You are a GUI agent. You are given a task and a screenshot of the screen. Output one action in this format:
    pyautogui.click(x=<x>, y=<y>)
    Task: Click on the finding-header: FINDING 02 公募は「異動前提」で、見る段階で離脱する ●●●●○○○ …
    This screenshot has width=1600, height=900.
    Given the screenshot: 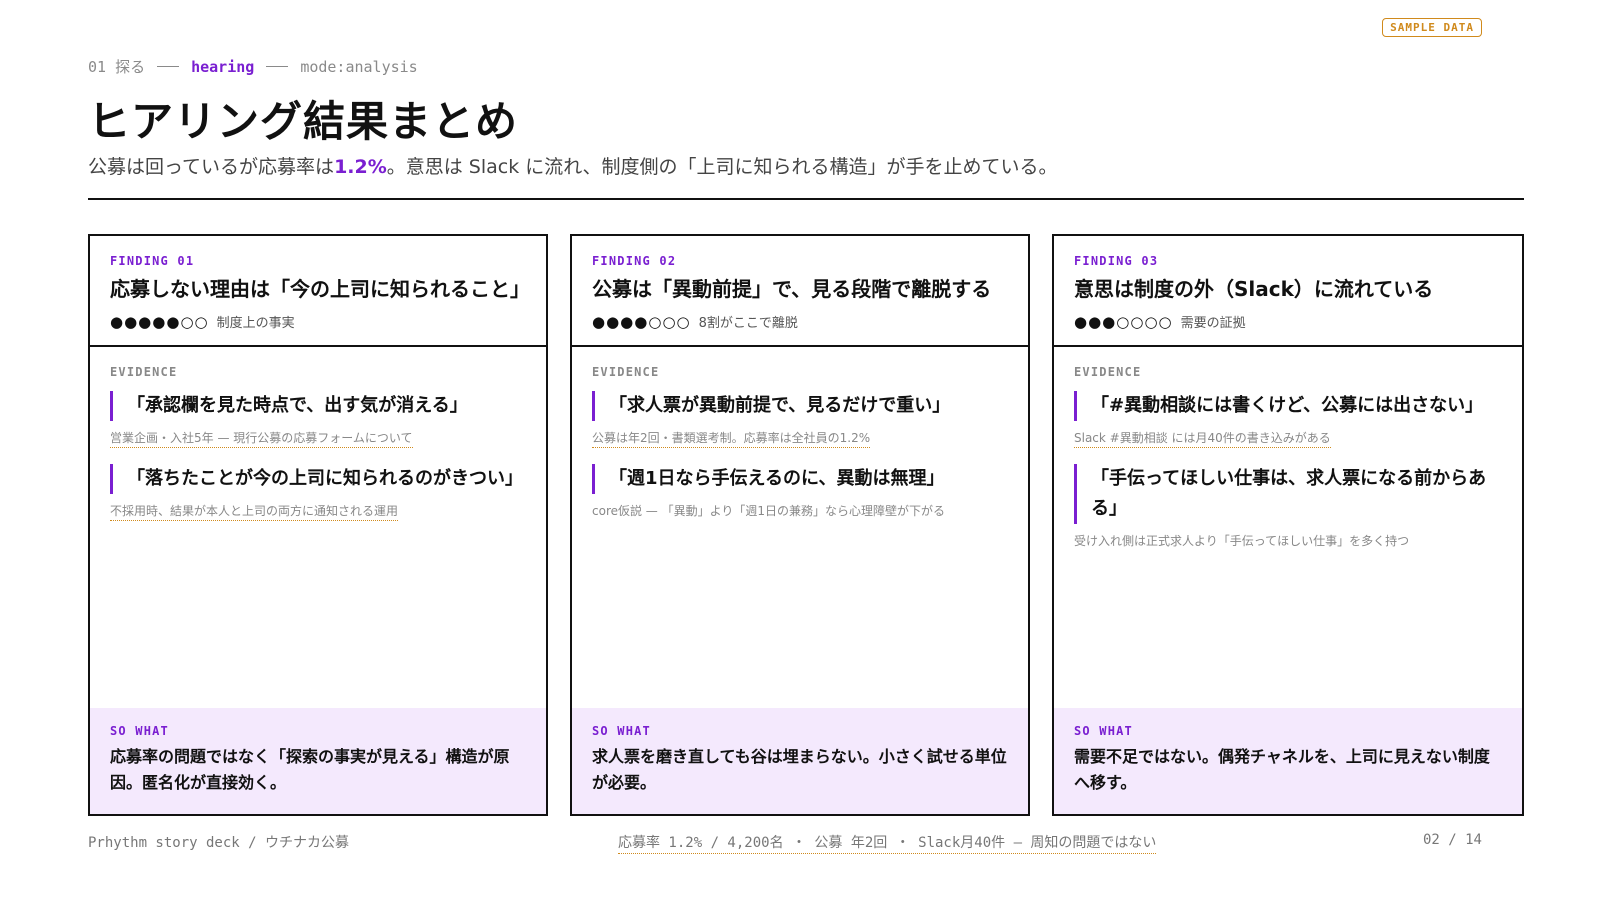 What is the action you would take?
    pyautogui.click(x=800, y=291)
    